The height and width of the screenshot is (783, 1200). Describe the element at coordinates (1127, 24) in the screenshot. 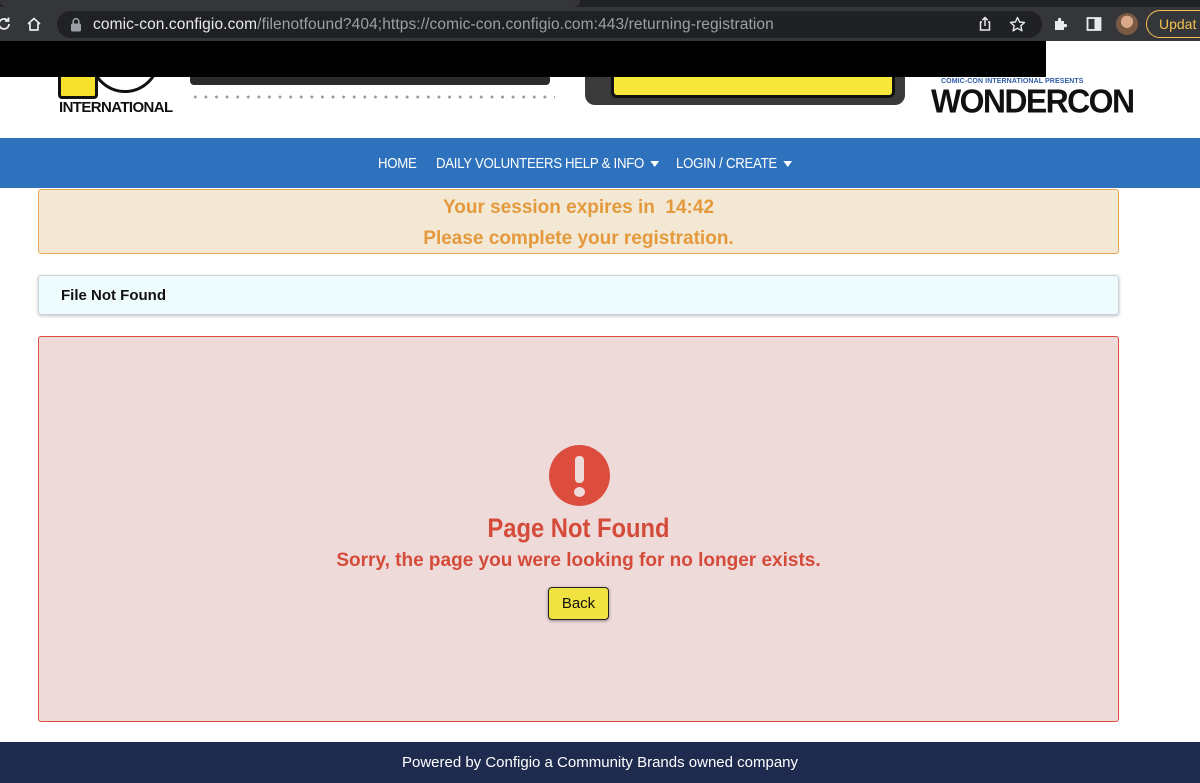

I see `profile-avatar` at that location.